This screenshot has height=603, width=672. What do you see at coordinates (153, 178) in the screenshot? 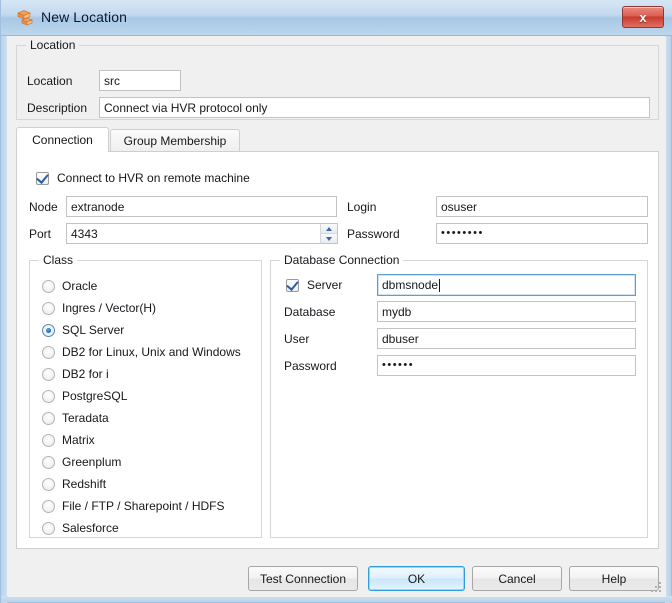
I see `connect-remote-label: Connect to HVR on remote machine` at bounding box center [153, 178].